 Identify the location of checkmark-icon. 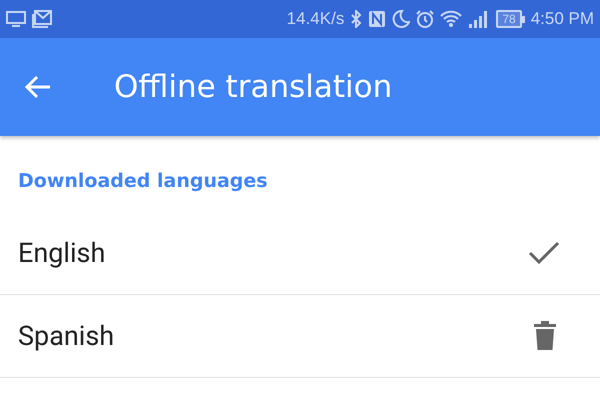
(544, 253).